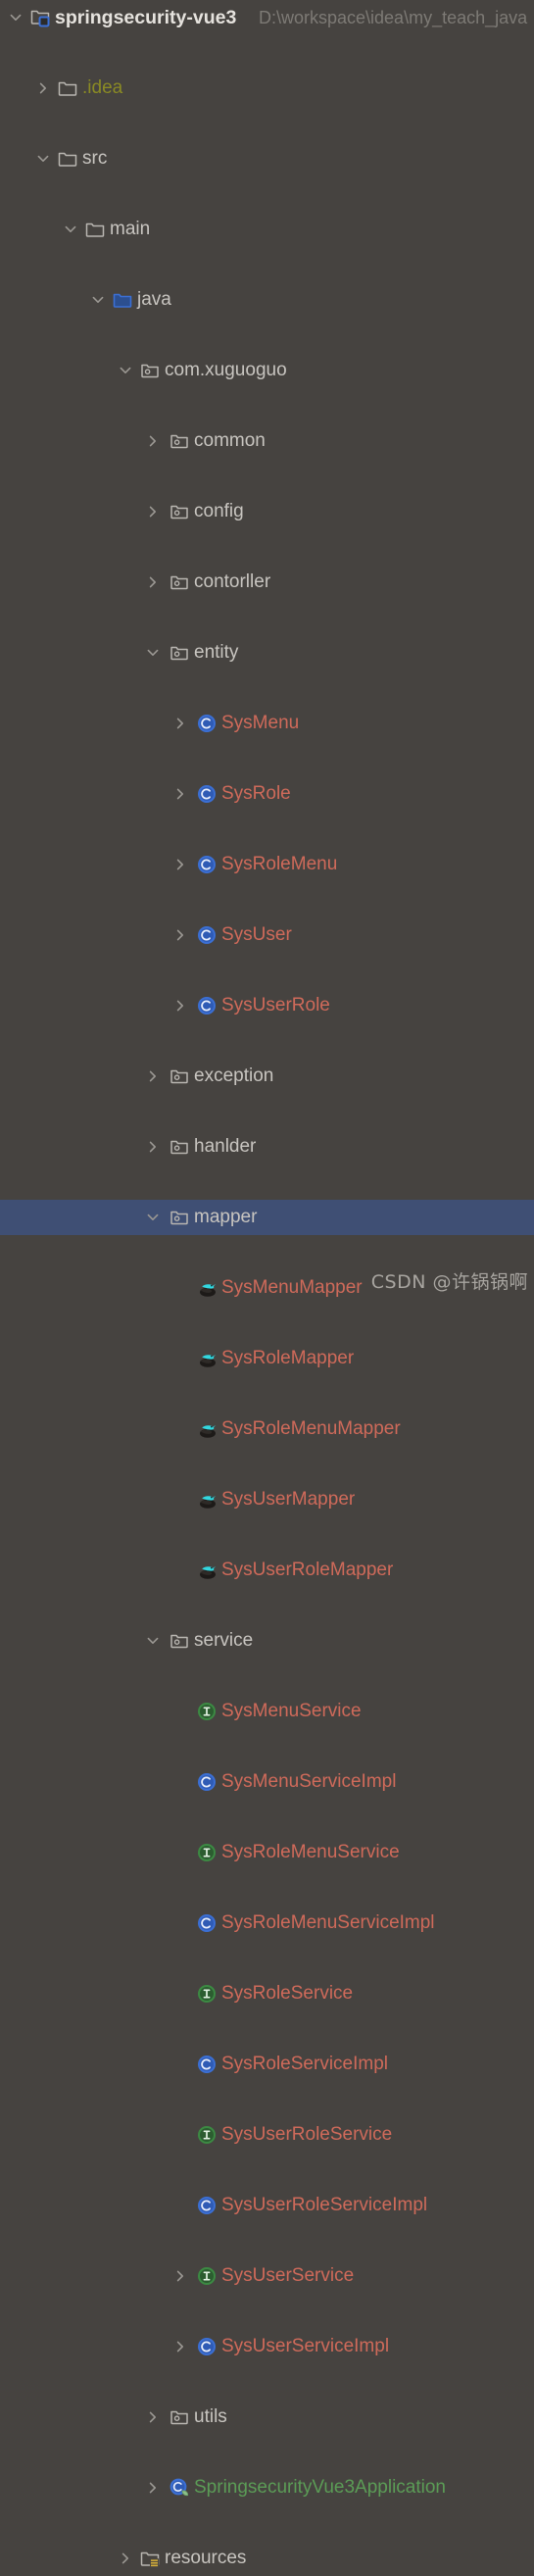 This screenshot has height=2576, width=534. What do you see at coordinates (267, 2346) in the screenshot?
I see `tree-row: SysUserServiceImpl` at bounding box center [267, 2346].